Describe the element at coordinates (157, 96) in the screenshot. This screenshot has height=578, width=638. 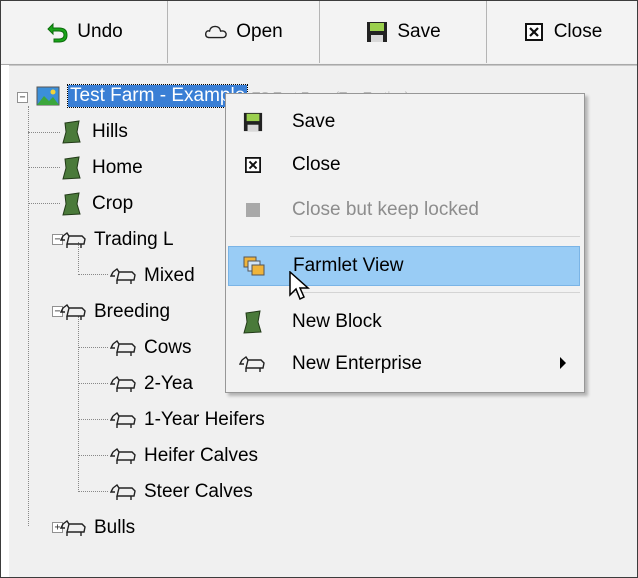
I see `farm-name-label: Test Farm - Example` at that location.